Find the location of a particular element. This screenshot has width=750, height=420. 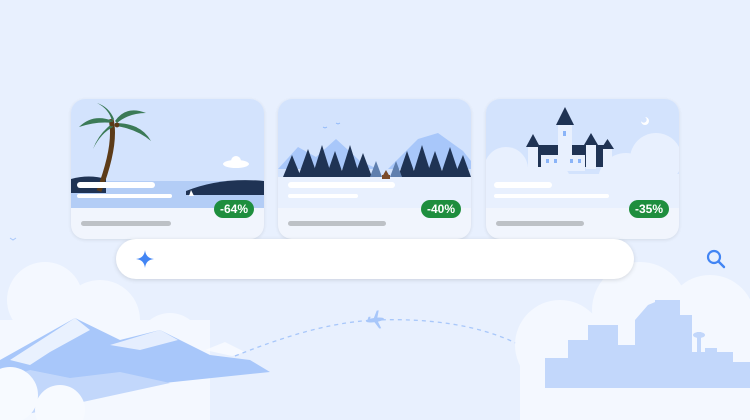

deal-card-forest: -40% is located at coordinates (374, 169).